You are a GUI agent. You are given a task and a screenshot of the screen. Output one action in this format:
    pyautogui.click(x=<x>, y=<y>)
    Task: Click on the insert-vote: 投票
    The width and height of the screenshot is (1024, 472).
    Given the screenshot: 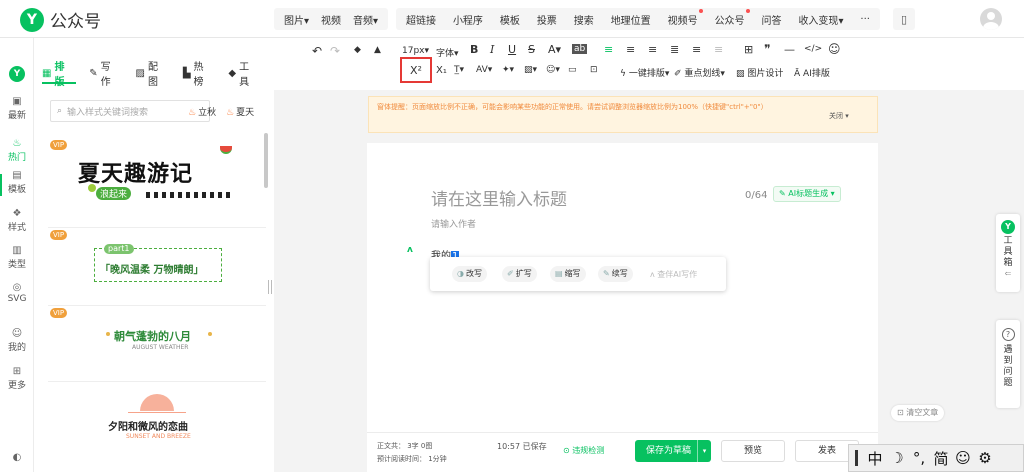 What is the action you would take?
    pyautogui.click(x=547, y=19)
    